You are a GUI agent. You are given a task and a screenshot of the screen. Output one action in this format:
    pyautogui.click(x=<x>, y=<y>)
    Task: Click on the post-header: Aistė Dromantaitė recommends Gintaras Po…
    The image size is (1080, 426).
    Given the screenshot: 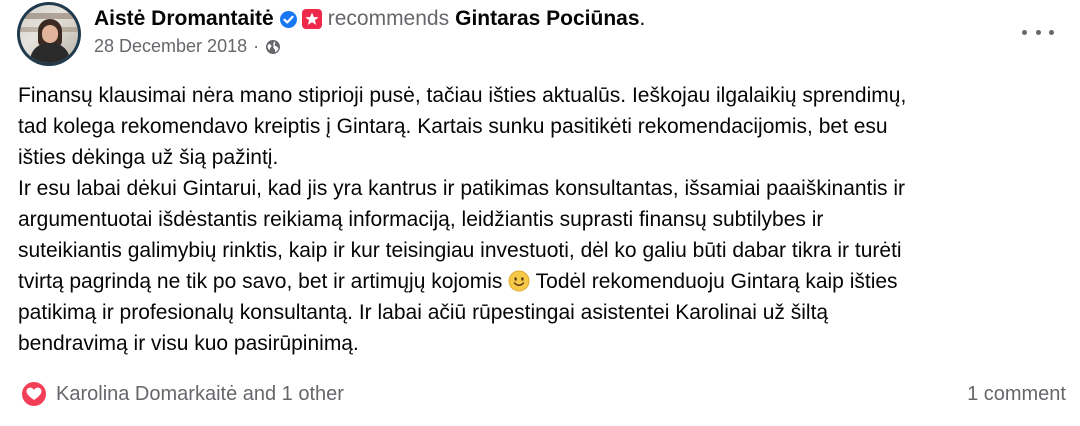 What is the action you would take?
    pyautogui.click(x=369, y=19)
    